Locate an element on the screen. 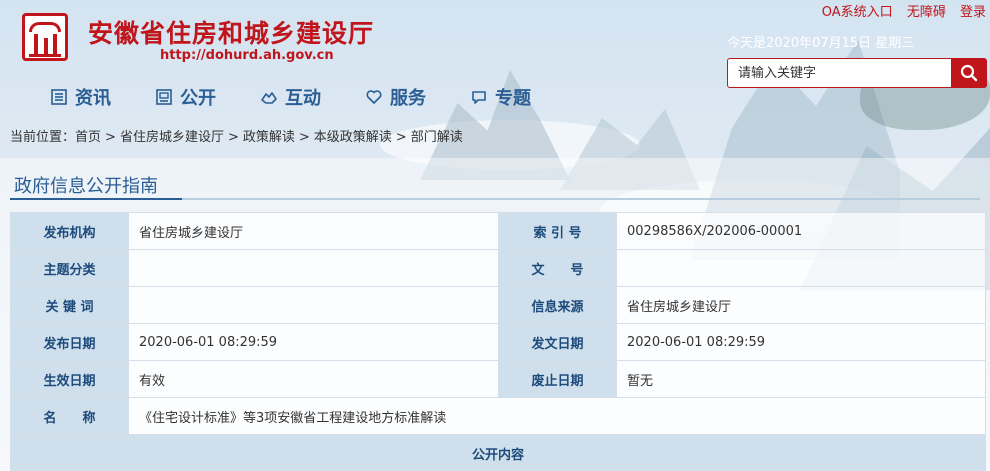 Image resolution: width=990 pixels, height=471 pixels. label-source: 信息来源 is located at coordinates (557, 305).